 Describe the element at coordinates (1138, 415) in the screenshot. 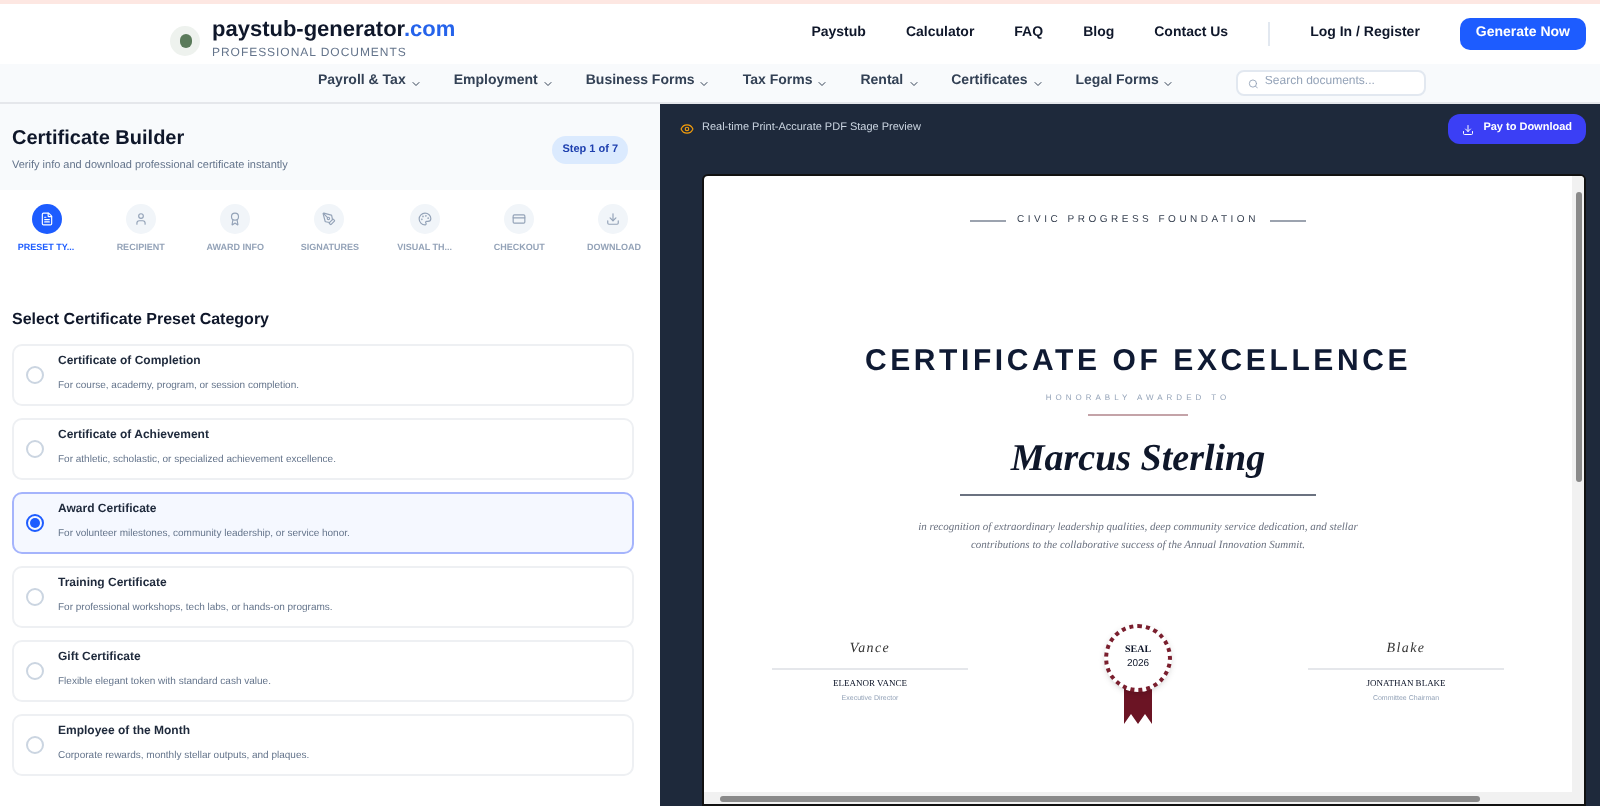

I see `ornament-divider` at that location.